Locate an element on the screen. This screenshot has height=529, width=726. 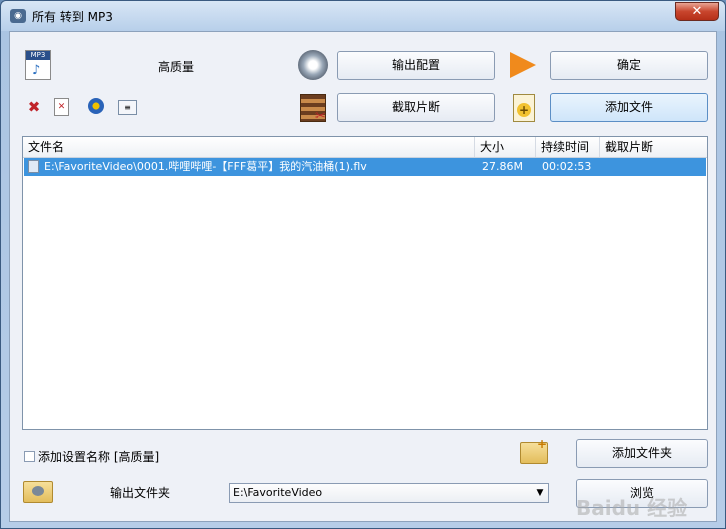
quality-label: 高质量 is located at coordinates (176, 67).